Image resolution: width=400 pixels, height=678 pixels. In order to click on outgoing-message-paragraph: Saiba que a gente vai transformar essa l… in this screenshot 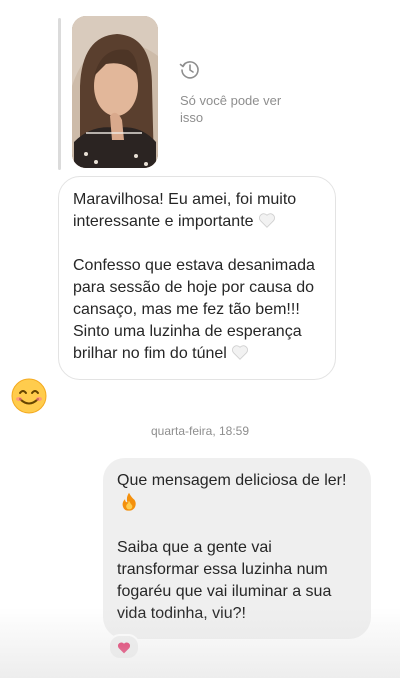, I will do `click(224, 580)`.